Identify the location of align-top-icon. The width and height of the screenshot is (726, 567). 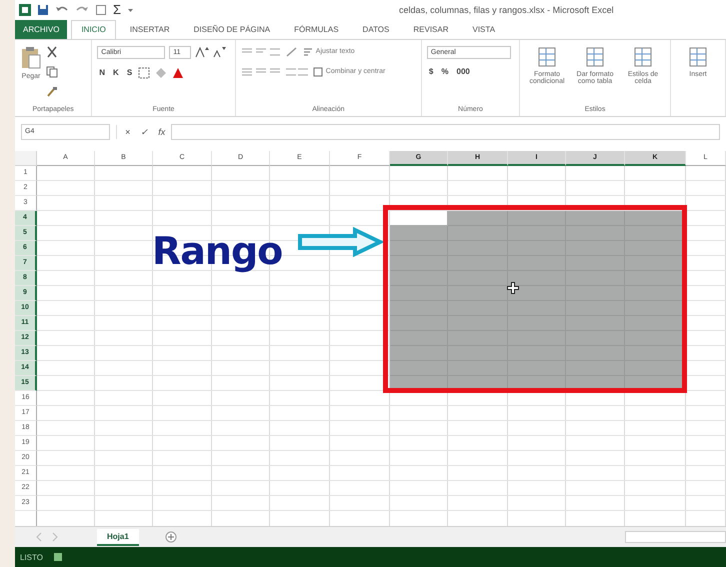
(260, 52).